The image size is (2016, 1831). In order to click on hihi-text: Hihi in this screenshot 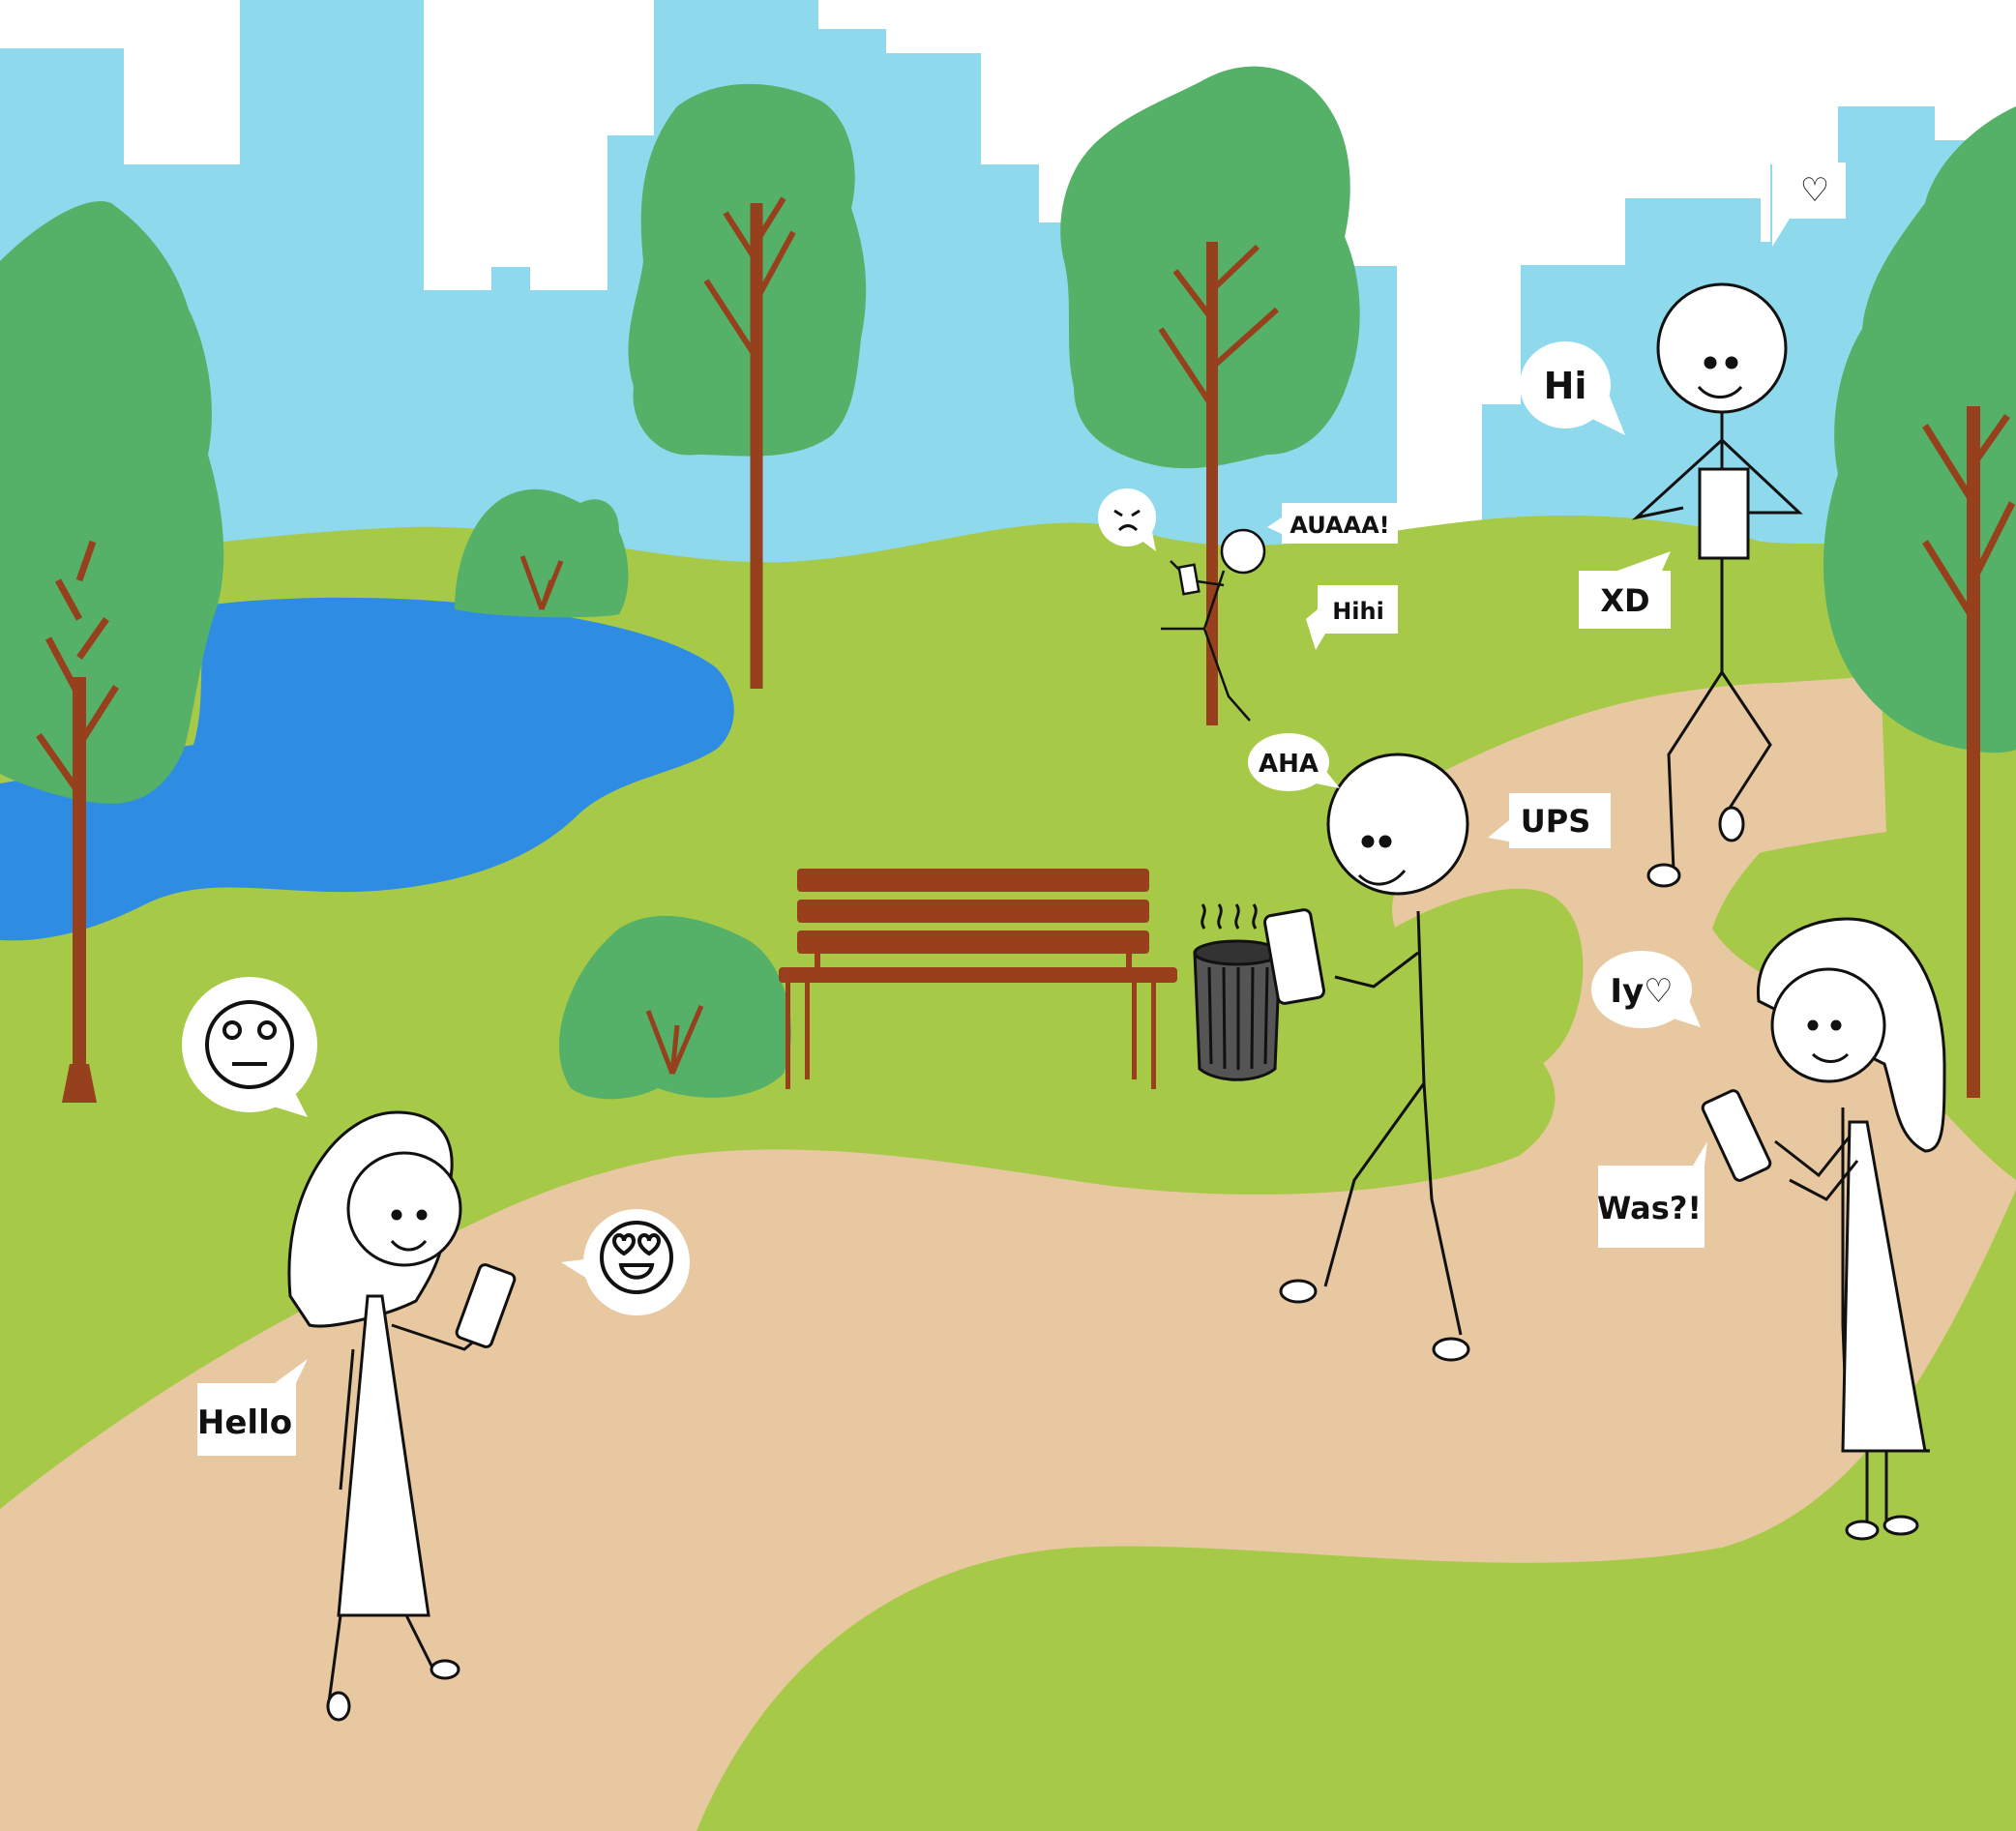, I will do `click(1358, 611)`.